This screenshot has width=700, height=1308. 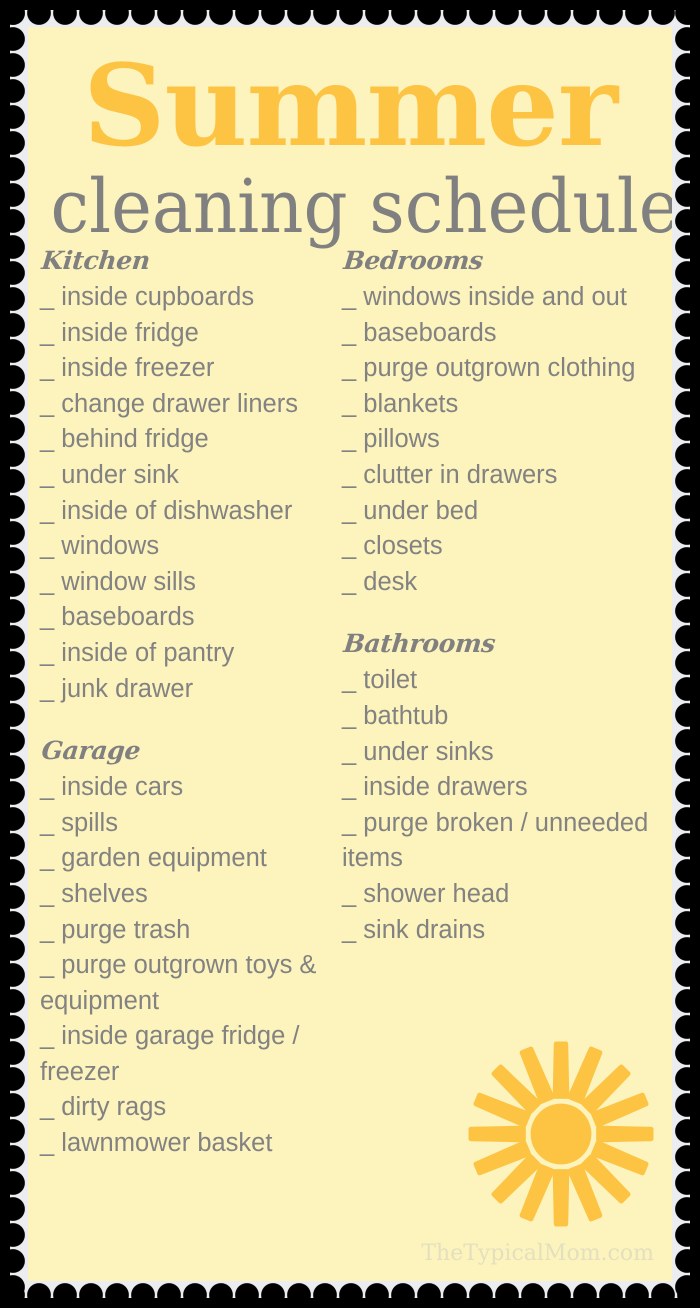 I want to click on checklist-item: _ clutter in drawers, so click(x=507, y=476).